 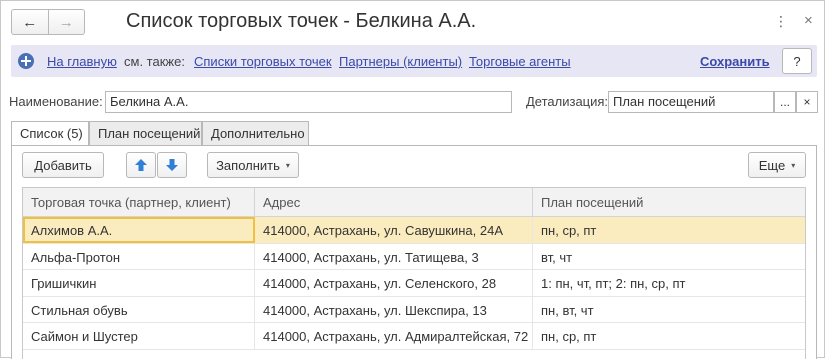 What do you see at coordinates (154, 61) in the screenshot?
I see `see-also-label: см. также:` at bounding box center [154, 61].